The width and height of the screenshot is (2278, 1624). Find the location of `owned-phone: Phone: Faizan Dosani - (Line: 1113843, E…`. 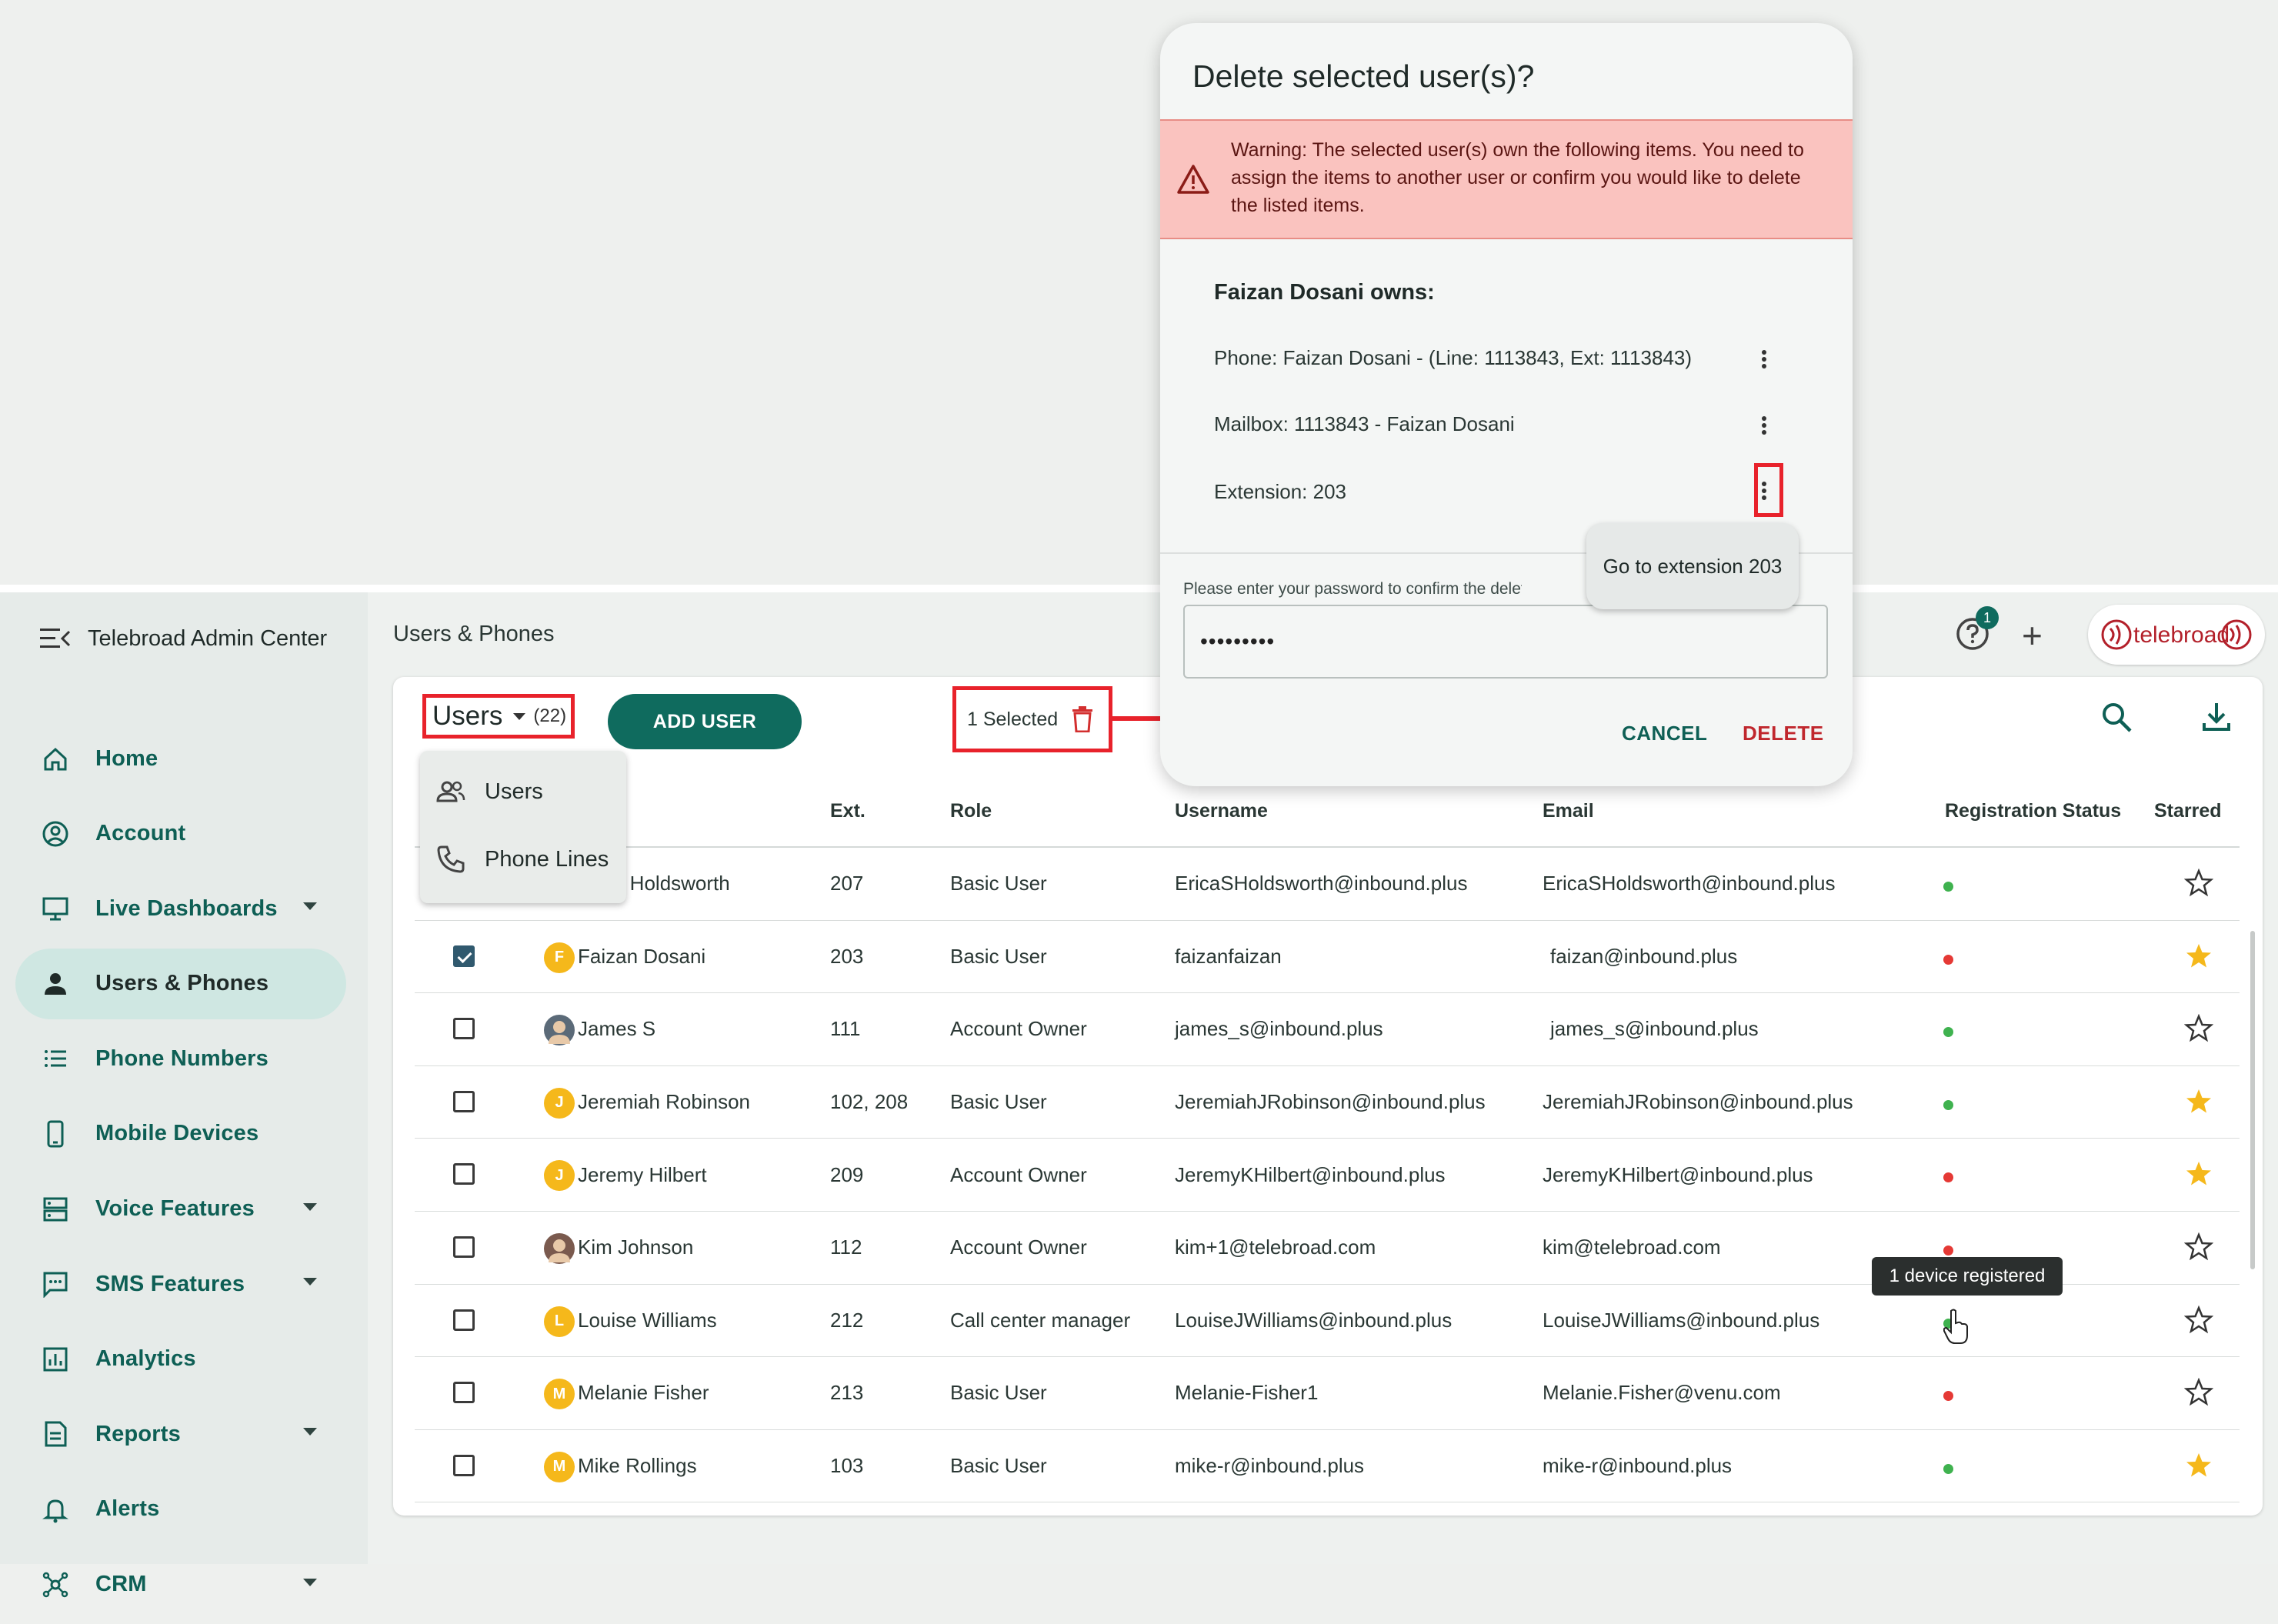

owned-phone: Phone: Faizan Dosani - (Line: 1113843, E… is located at coordinates (1453, 357).